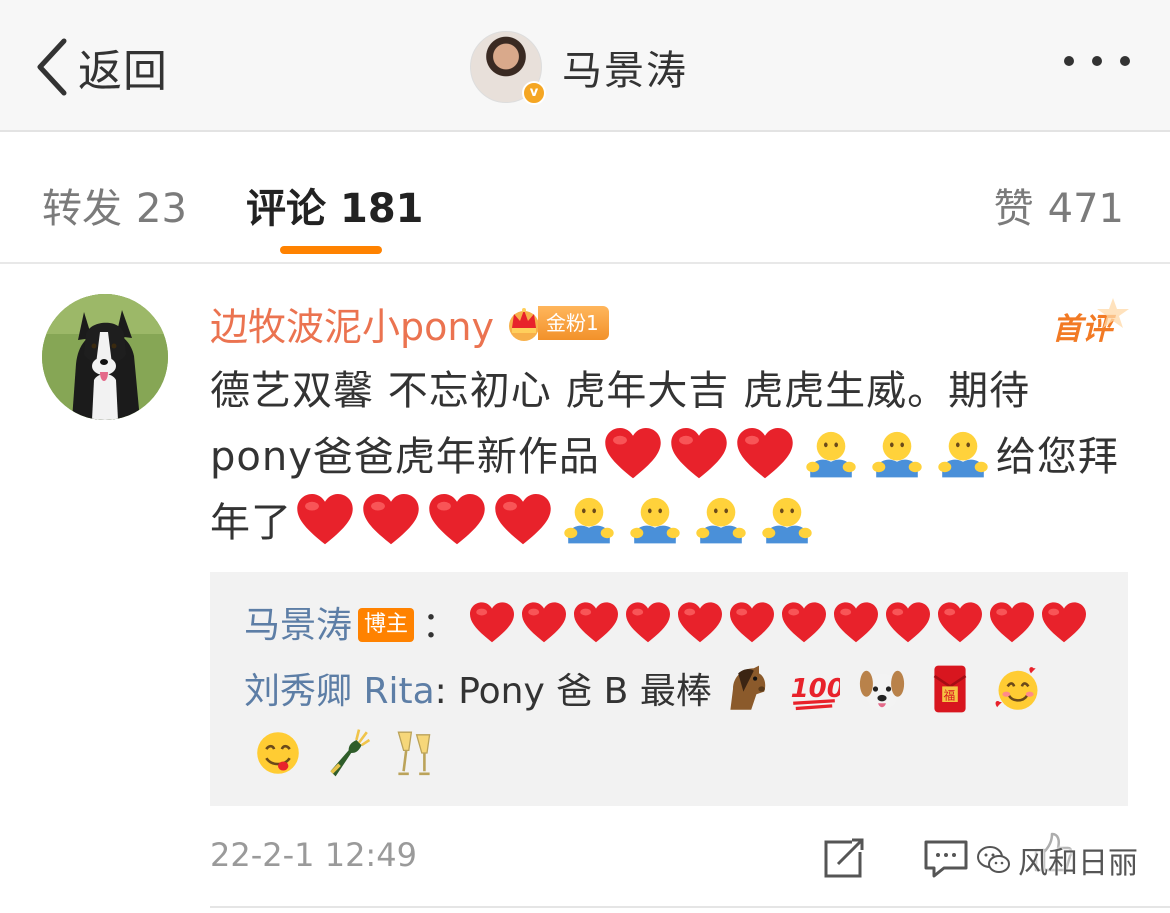 Image resolution: width=1170 pixels, height=913 pixels. What do you see at coordinates (746, 689) in the screenshot?
I see `horse-emoji` at bounding box center [746, 689].